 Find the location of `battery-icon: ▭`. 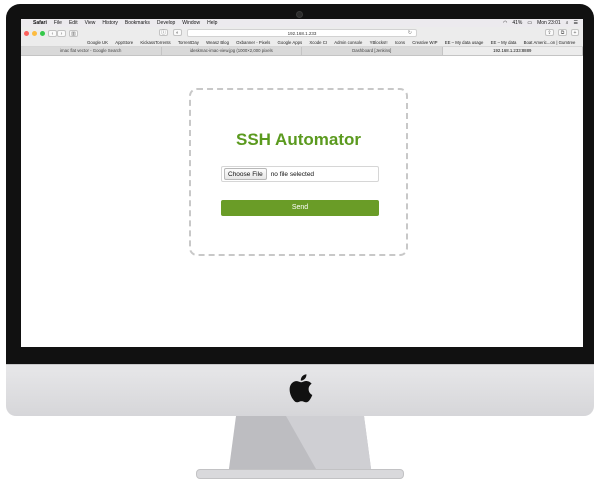

battery-icon: ▭ is located at coordinates (530, 23).